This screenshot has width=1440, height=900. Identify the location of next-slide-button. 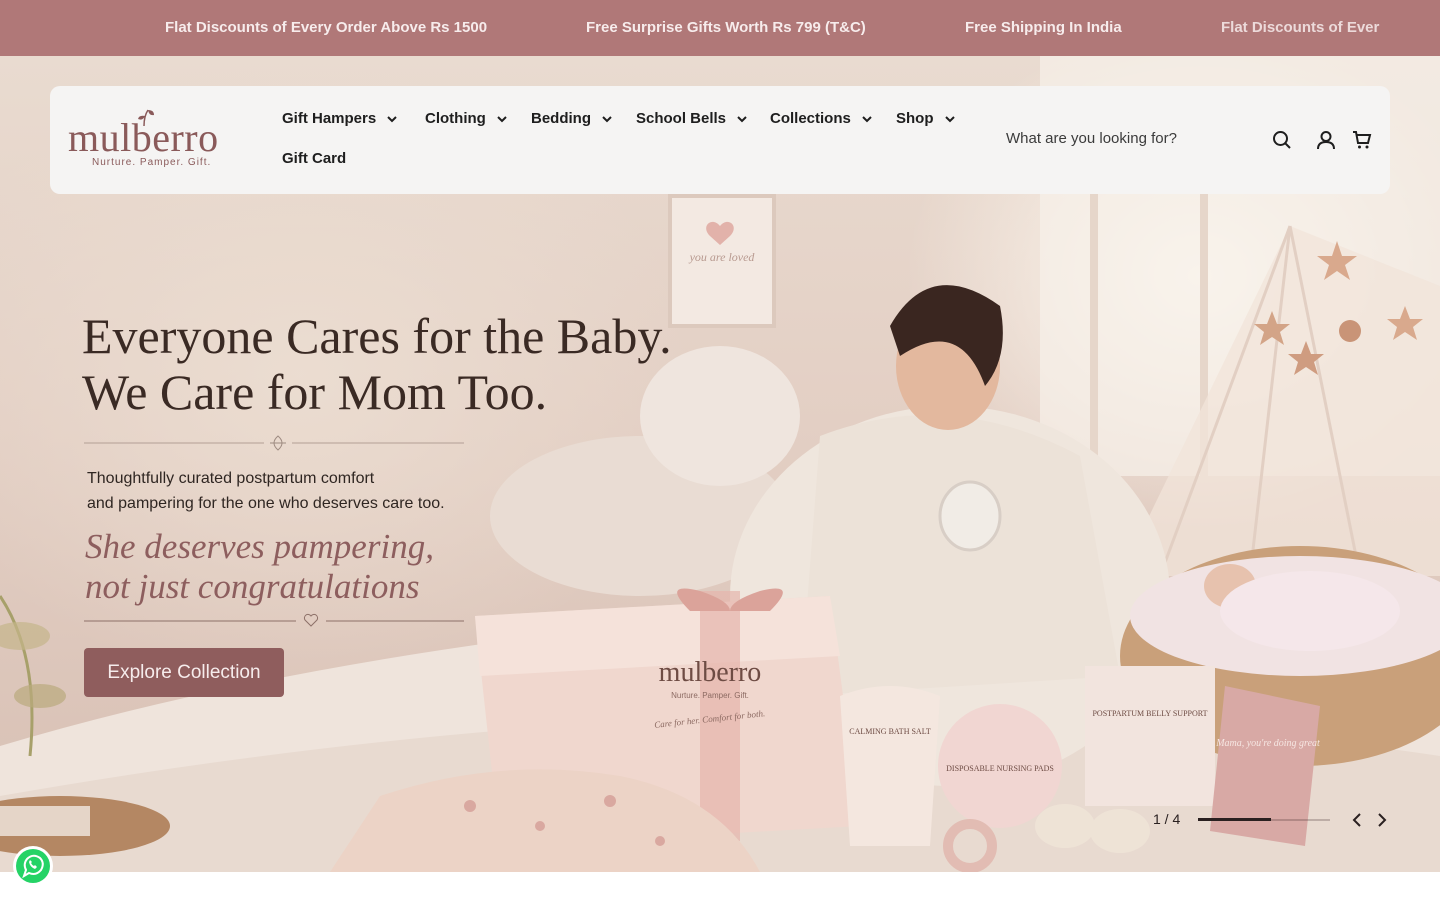
(1382, 820).